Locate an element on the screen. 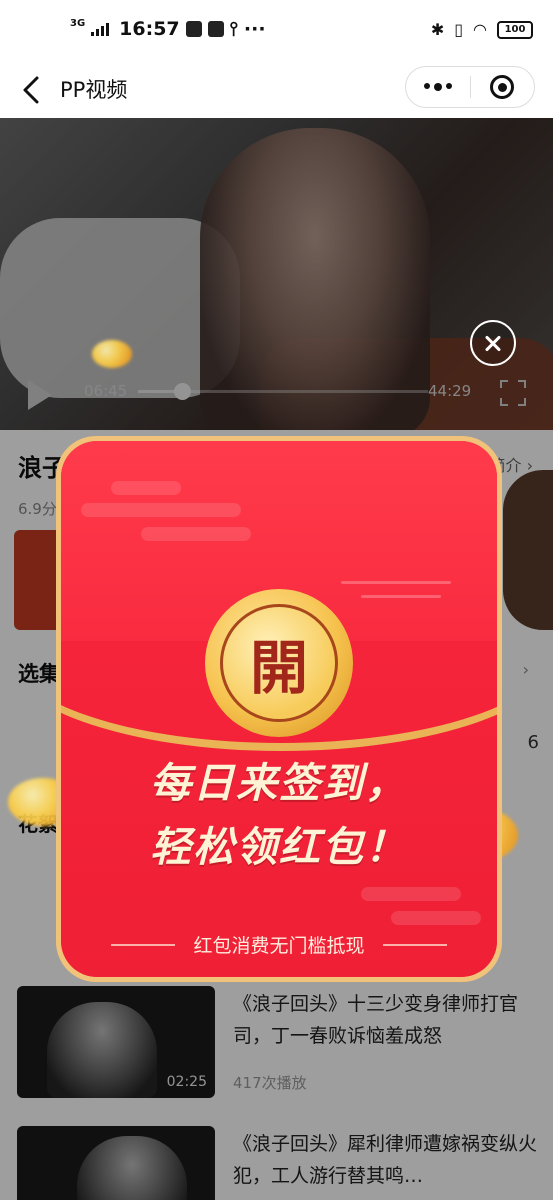 This screenshot has width=553, height=1200. usb-icon: ⫯ is located at coordinates (233, 29).